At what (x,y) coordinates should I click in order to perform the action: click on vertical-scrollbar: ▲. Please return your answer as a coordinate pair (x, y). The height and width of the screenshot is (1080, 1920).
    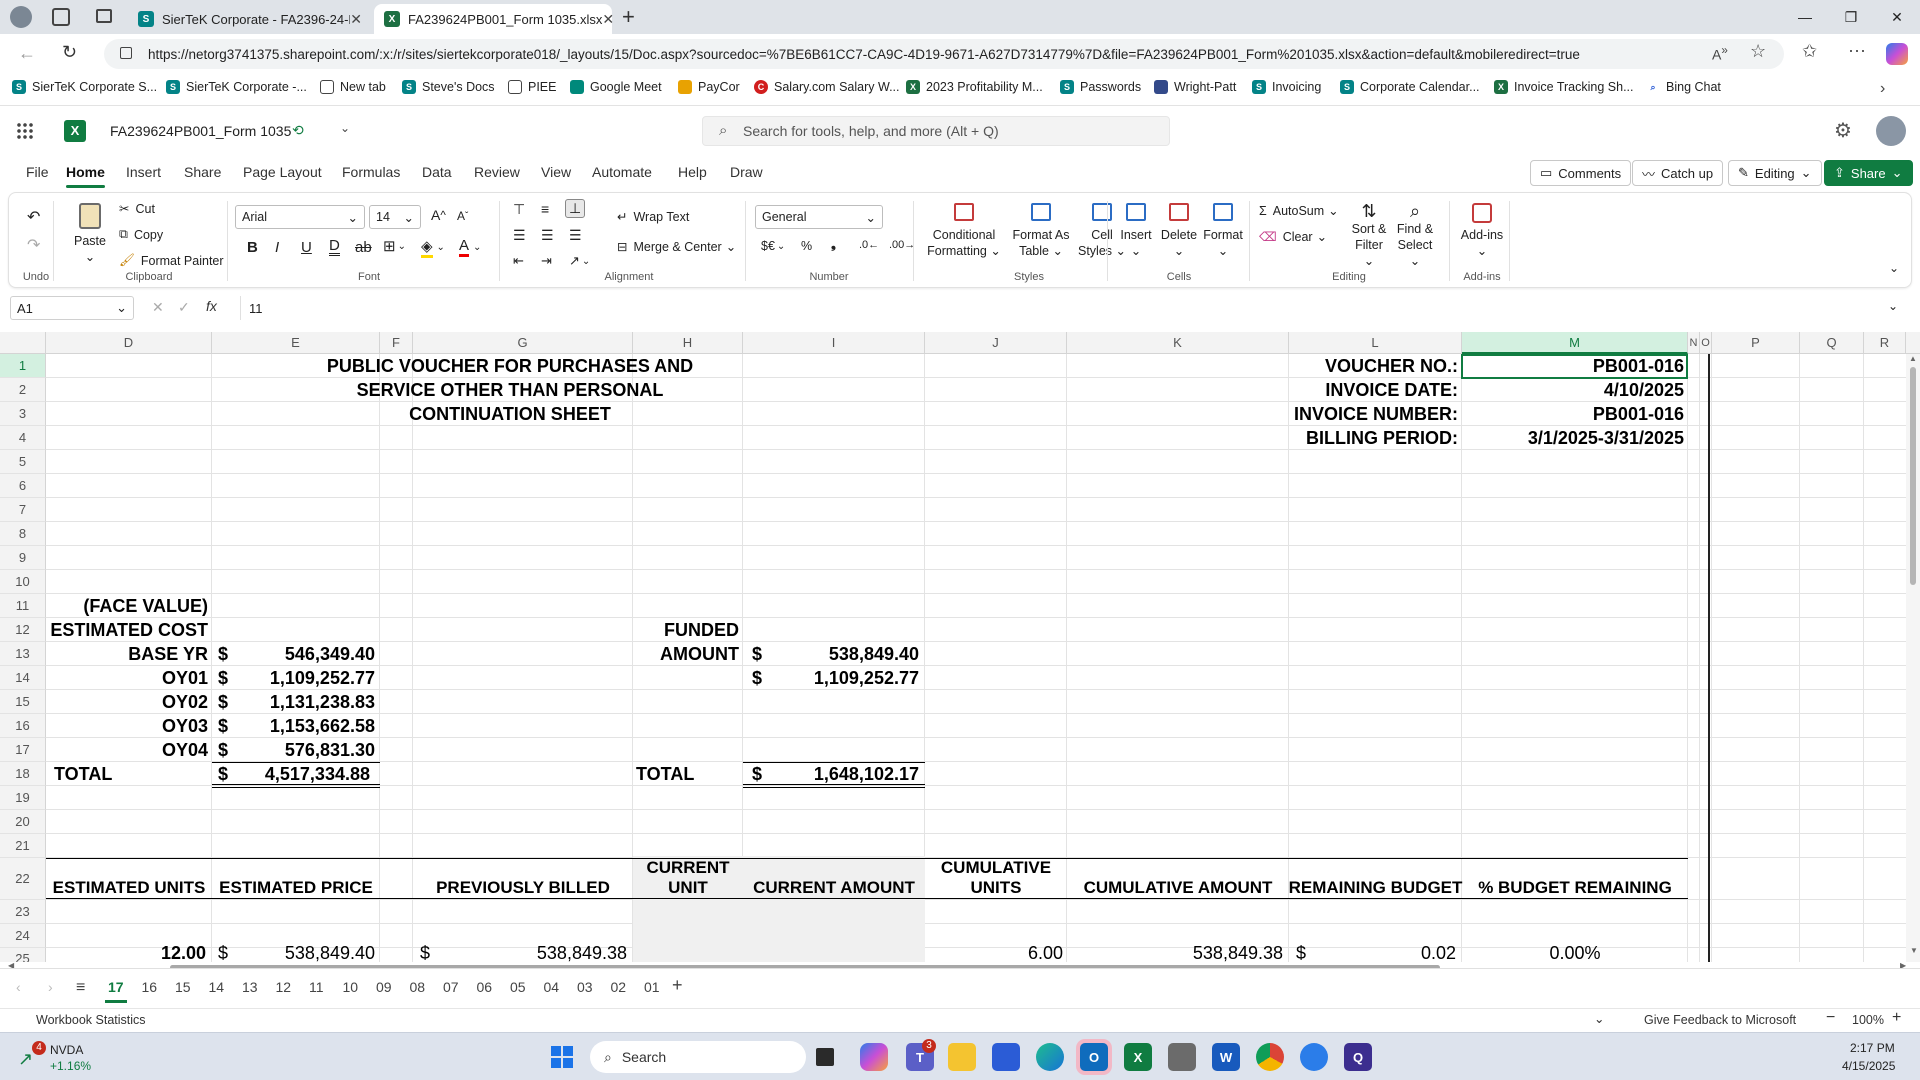
    Looking at the image, I should click on (1913, 658).